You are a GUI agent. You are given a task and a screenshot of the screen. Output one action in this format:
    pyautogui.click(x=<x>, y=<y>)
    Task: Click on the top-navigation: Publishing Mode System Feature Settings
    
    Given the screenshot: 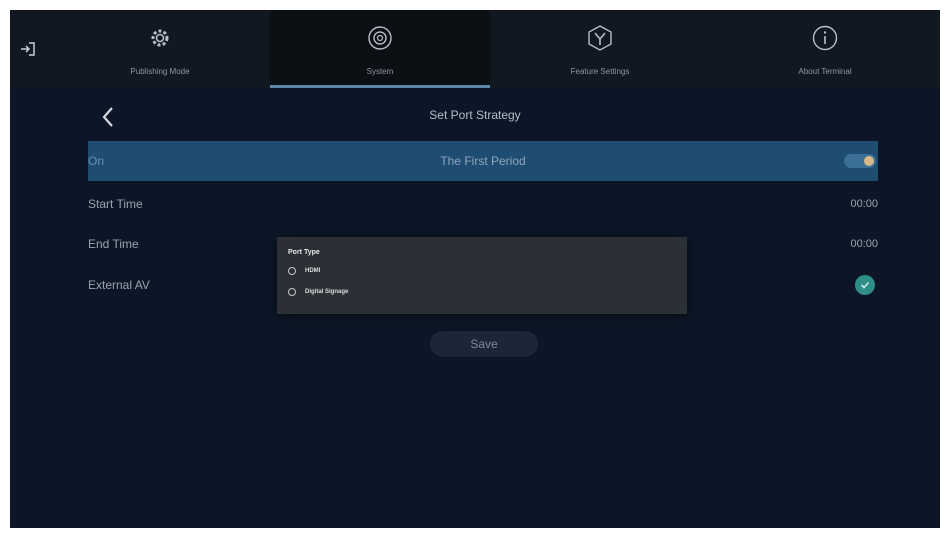 What is the action you would take?
    pyautogui.click(x=475, y=49)
    